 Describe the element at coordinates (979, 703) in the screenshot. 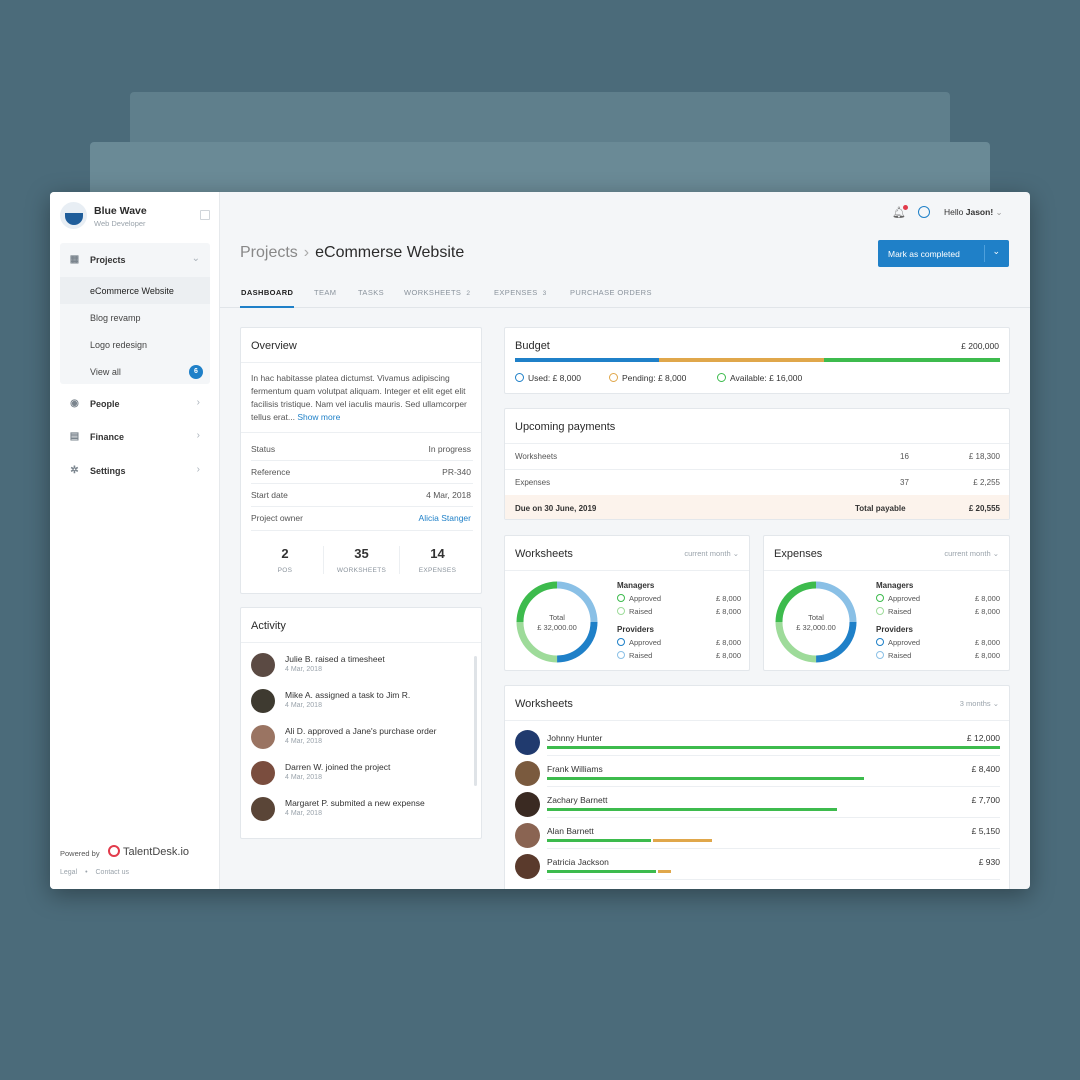

I see `period-select: 3 months ⌄` at that location.